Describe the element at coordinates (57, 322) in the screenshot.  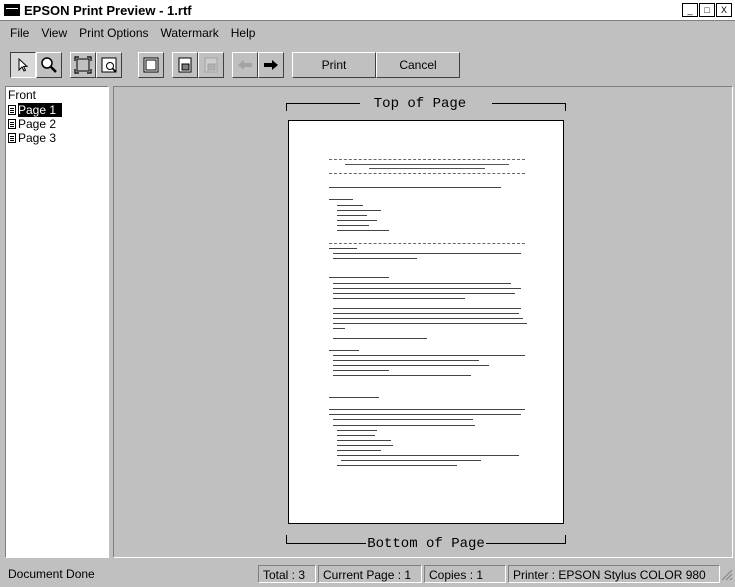
I see `page-list-panel: Front Page 1 Page 2 Page 3` at that location.